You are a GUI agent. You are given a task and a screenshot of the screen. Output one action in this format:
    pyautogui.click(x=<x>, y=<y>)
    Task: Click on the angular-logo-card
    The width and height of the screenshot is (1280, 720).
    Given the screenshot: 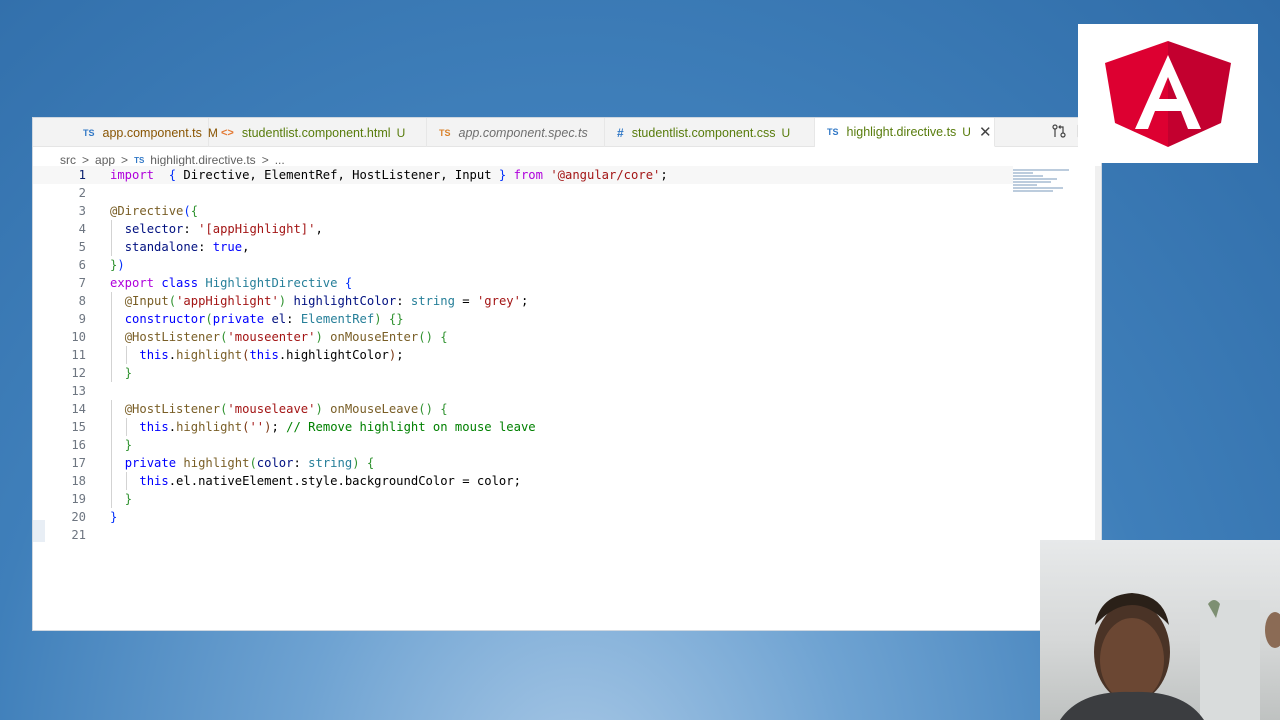 What is the action you would take?
    pyautogui.click(x=1168, y=93)
    